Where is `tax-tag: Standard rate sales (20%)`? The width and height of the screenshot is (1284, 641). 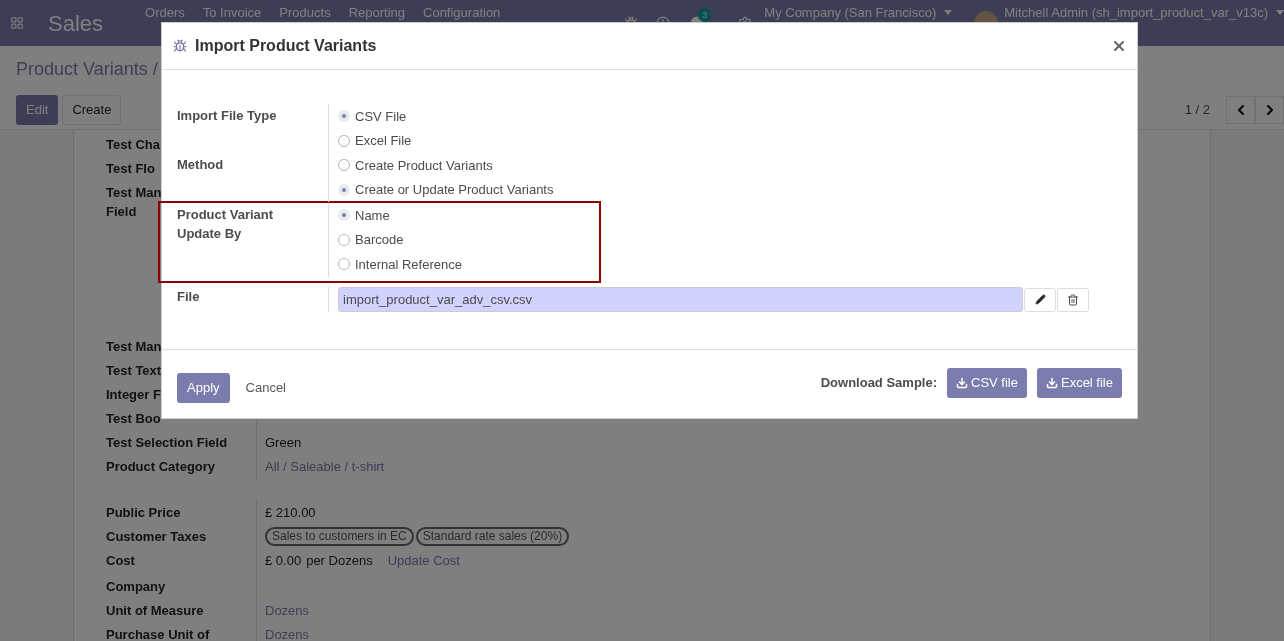
tax-tag: Standard rate sales (20%) is located at coordinates (492, 536).